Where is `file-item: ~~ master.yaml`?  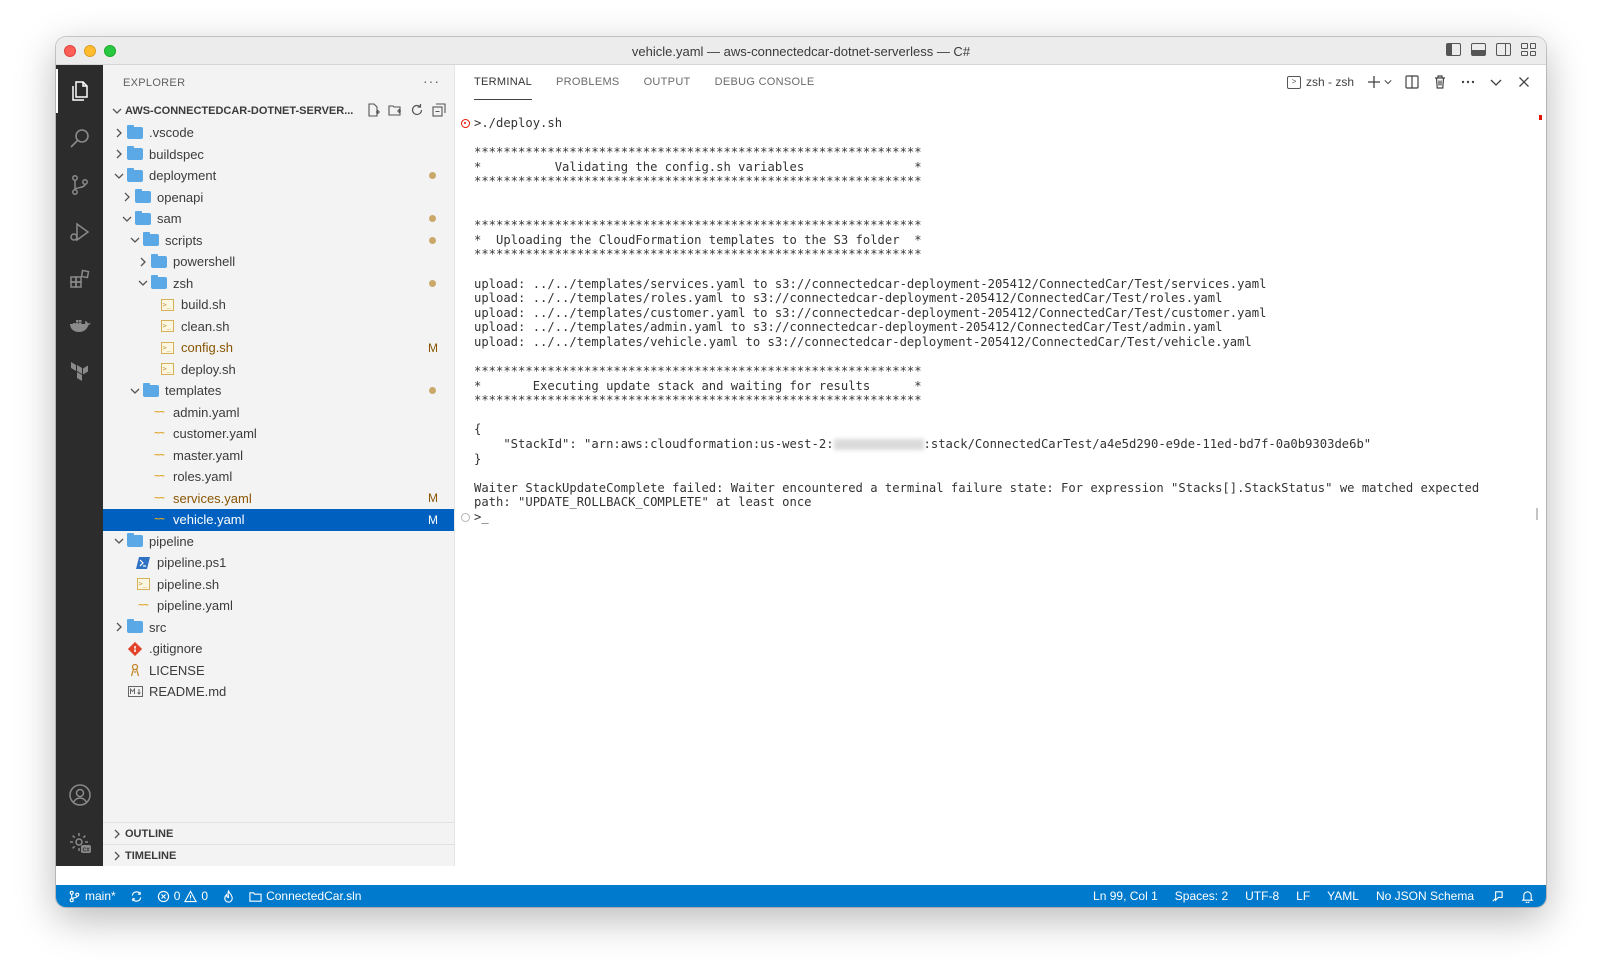 file-item: ~~ master.yaml is located at coordinates (278, 456).